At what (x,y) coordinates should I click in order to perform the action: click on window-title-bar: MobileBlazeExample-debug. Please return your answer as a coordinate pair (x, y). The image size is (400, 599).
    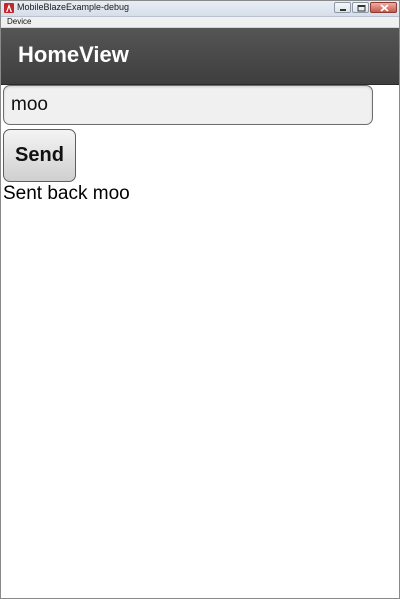
    Looking at the image, I should click on (200, 9).